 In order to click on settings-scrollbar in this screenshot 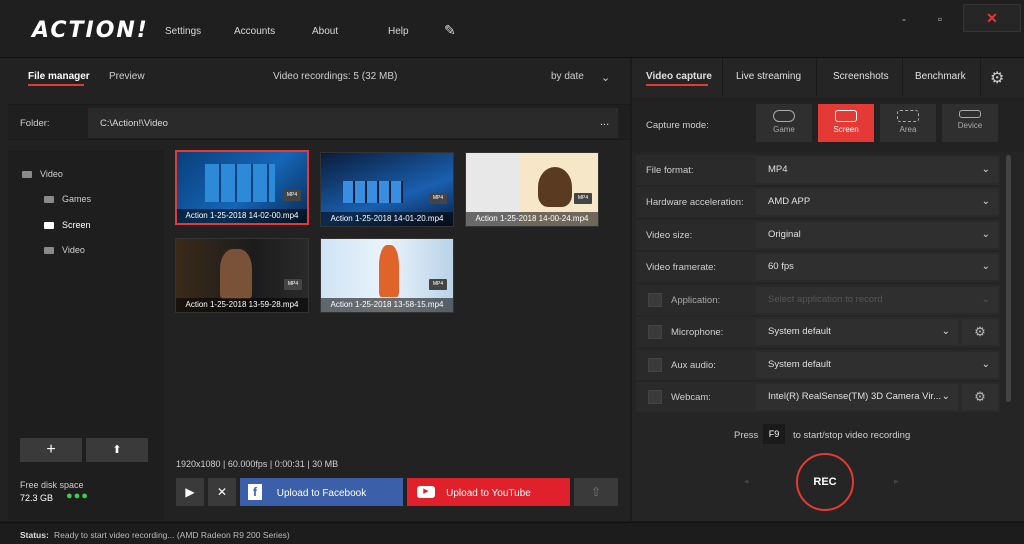, I will do `click(1008, 278)`.